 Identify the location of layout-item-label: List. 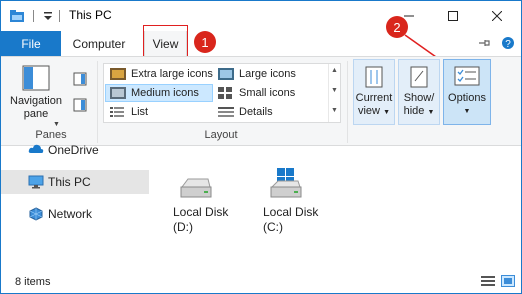
(140, 112).